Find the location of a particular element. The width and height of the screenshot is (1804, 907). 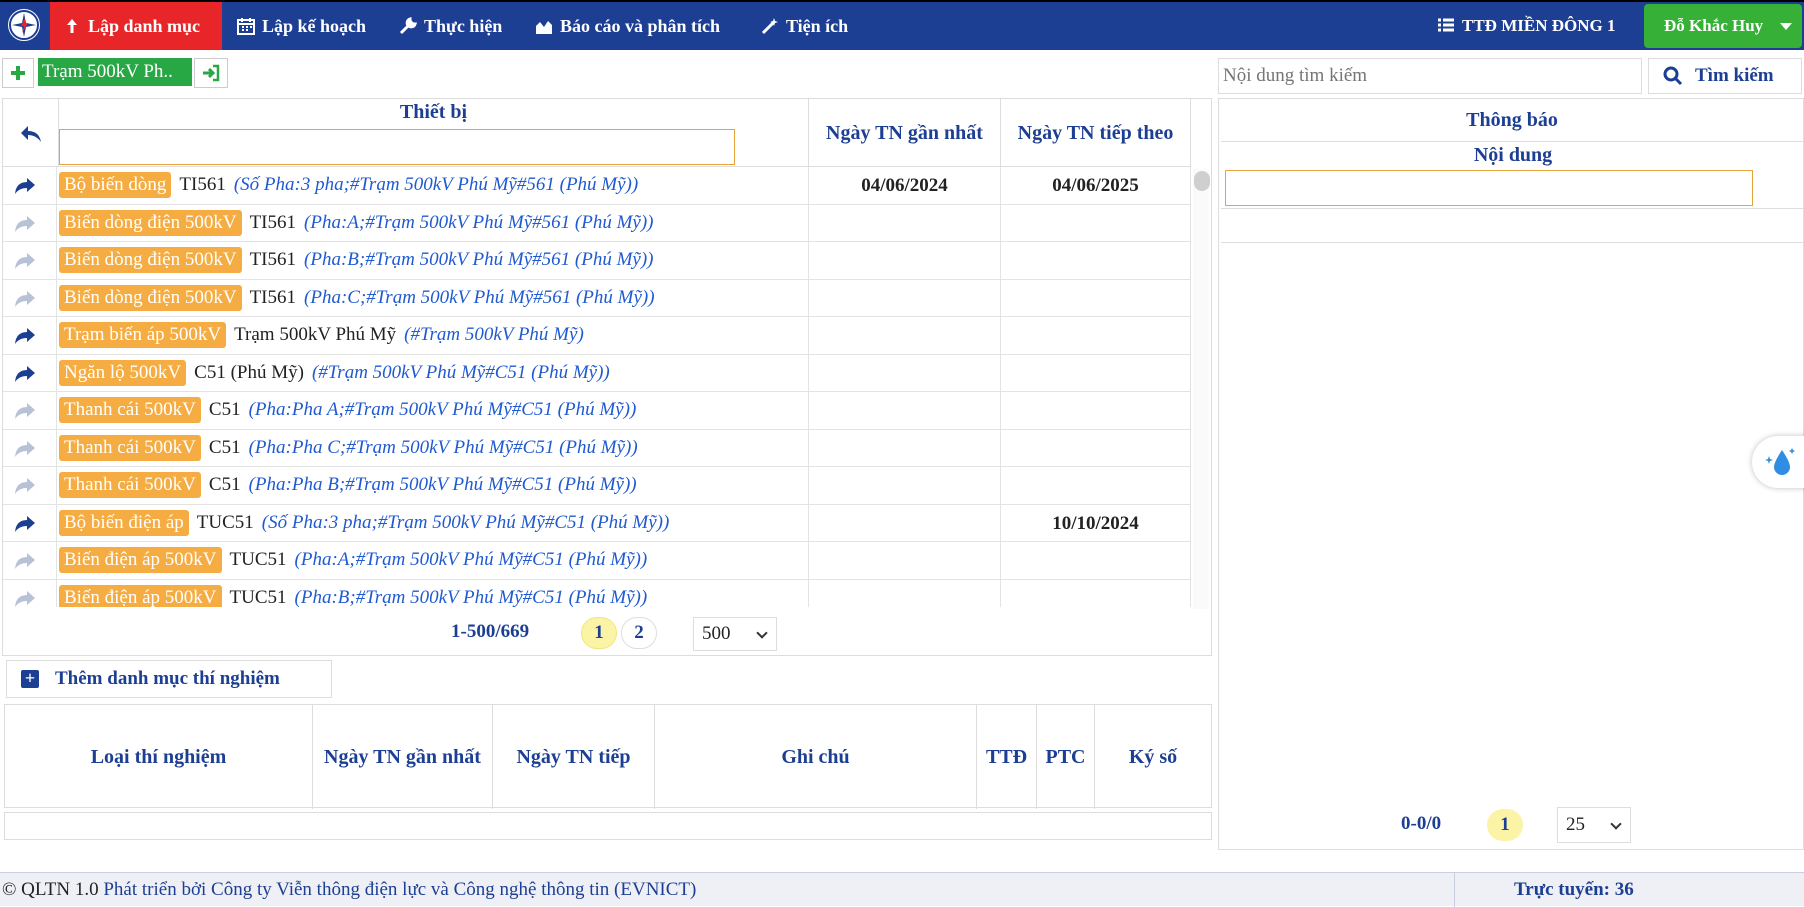

footer-divider is located at coordinates (1454, 890).